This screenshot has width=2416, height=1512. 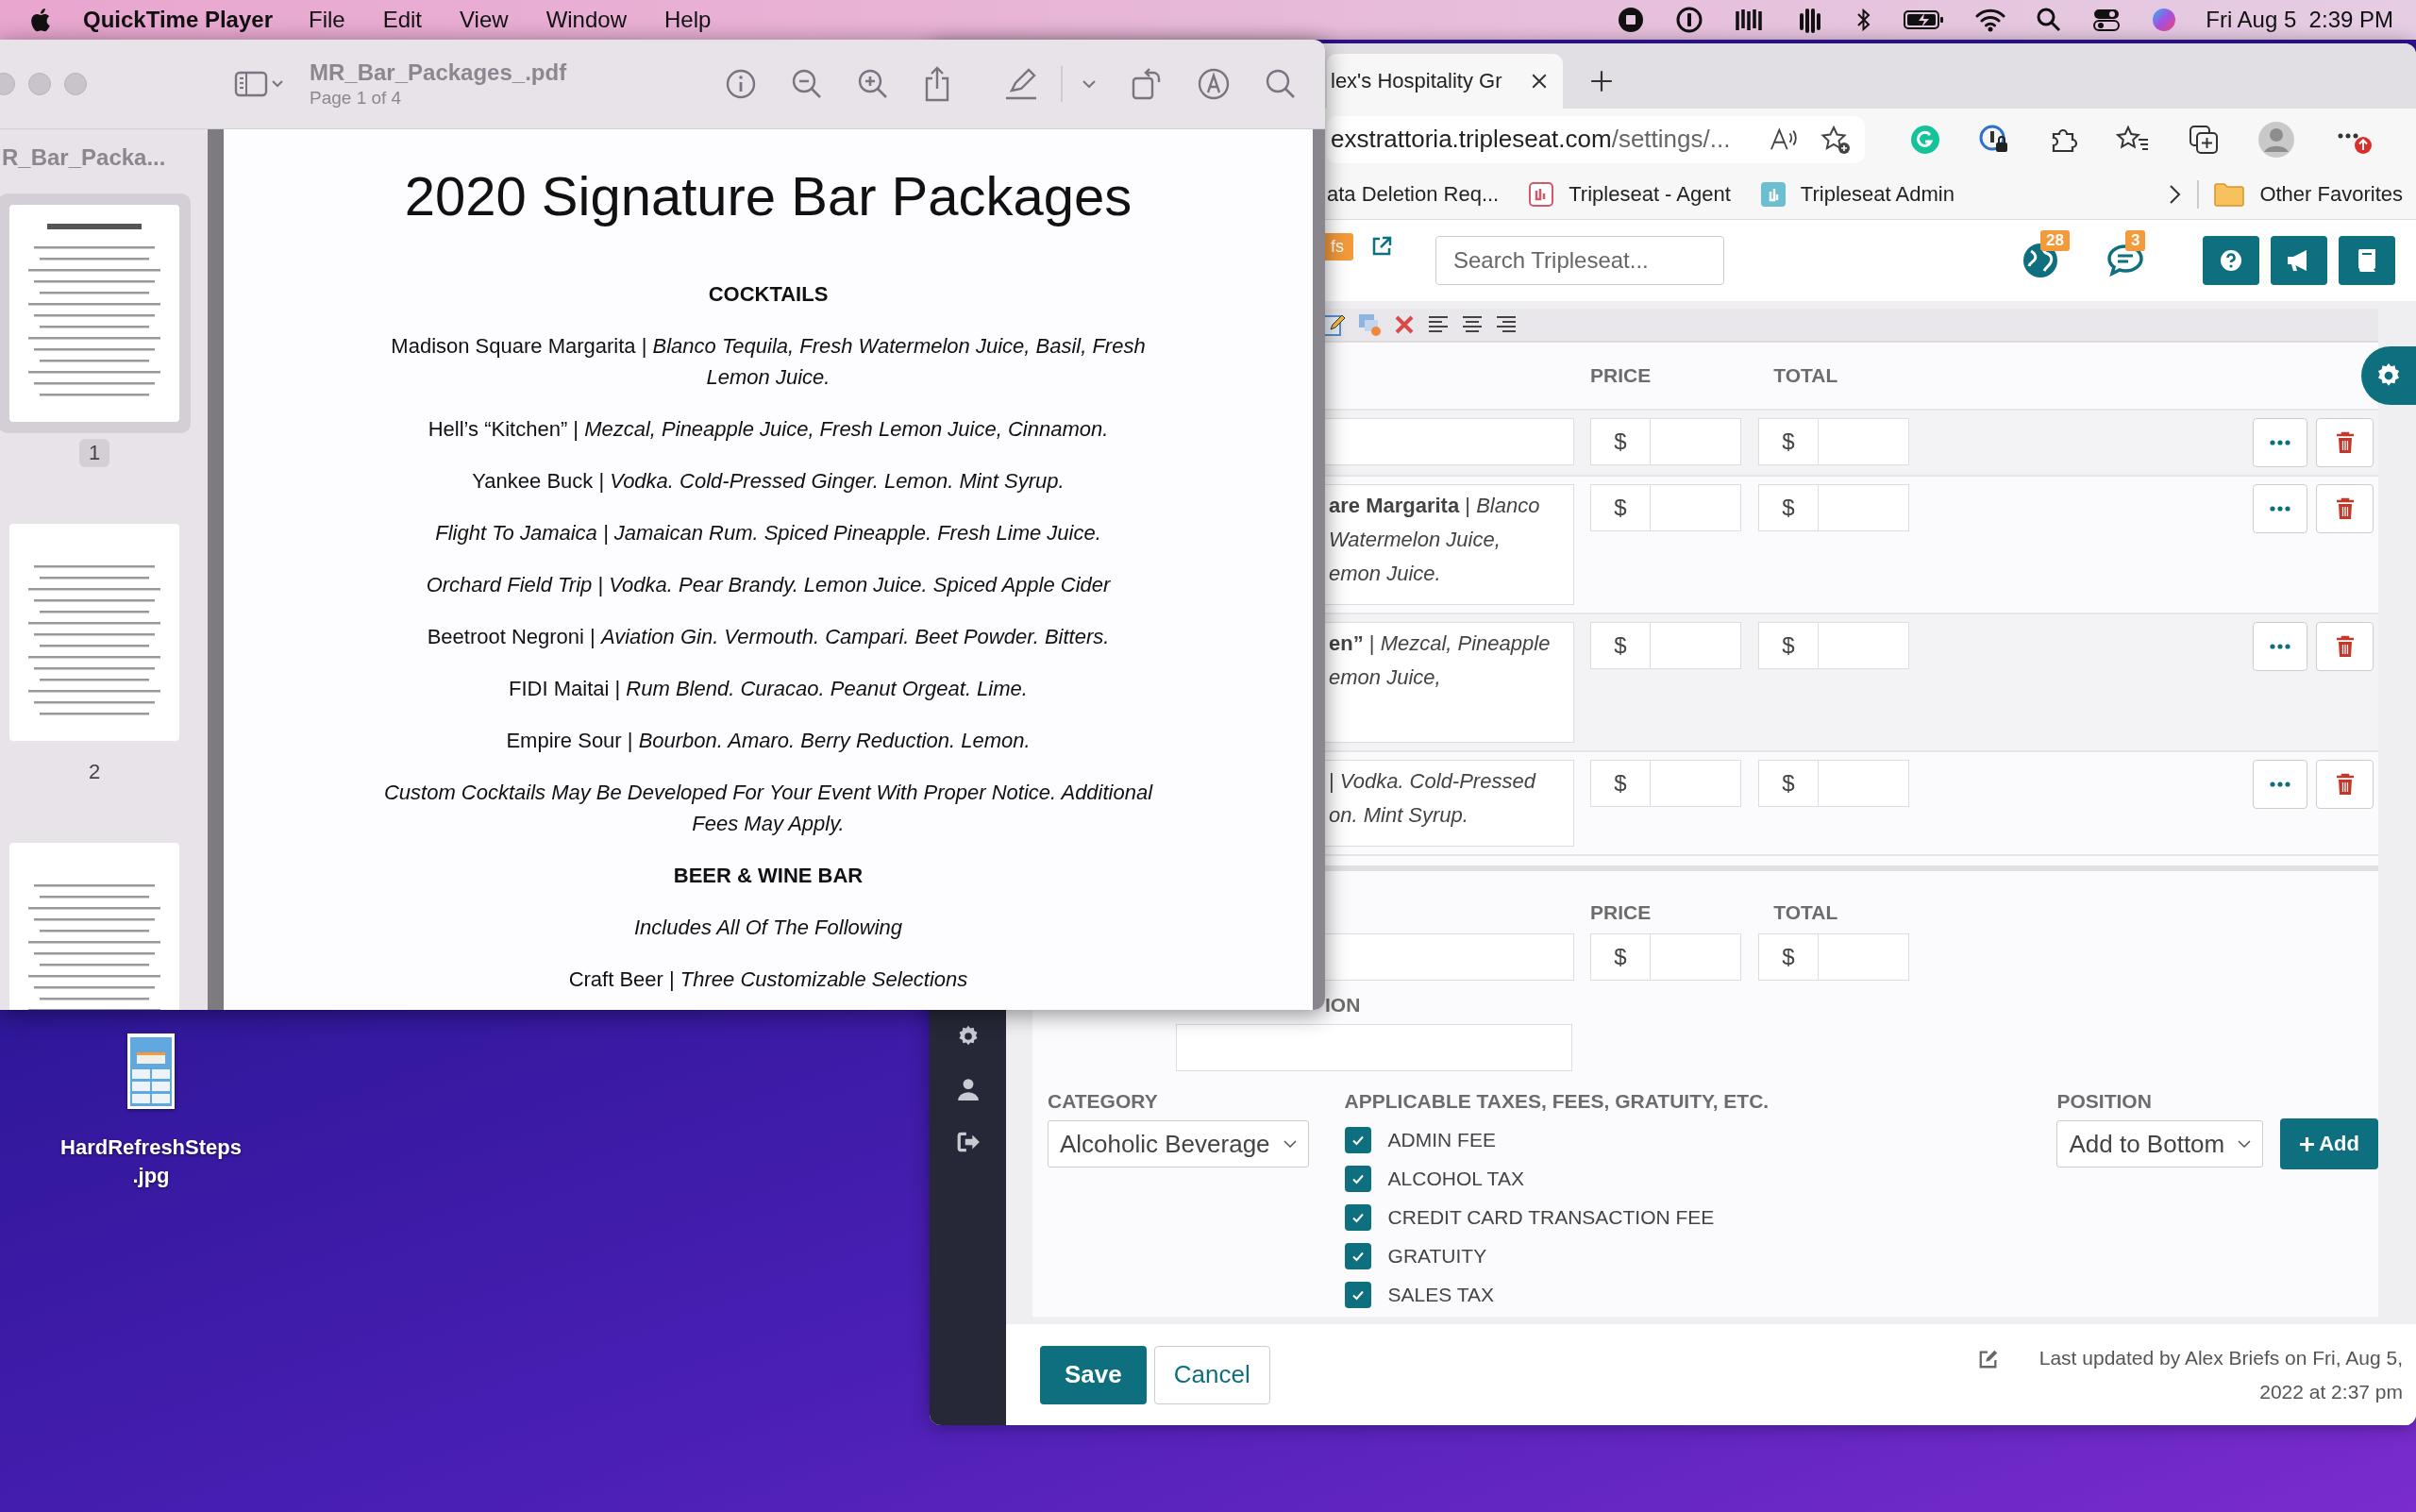 What do you see at coordinates (2280, 646) in the screenshot?
I see `more-icon` at bounding box center [2280, 646].